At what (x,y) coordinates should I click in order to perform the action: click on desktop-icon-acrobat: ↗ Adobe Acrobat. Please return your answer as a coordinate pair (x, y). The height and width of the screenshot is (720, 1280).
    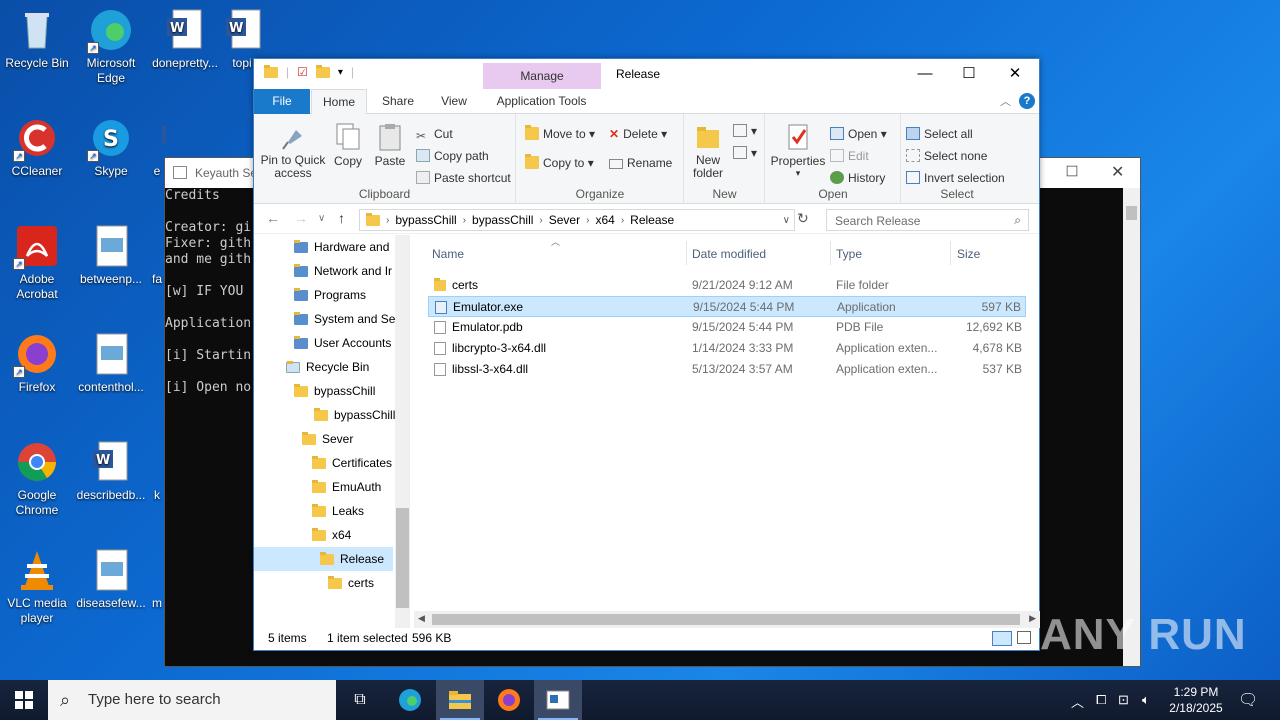
    Looking at the image, I should click on (37, 263).